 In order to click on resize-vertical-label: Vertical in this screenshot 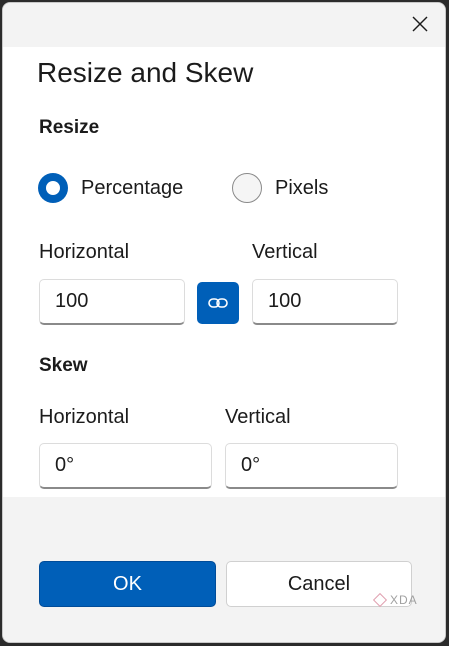, I will do `click(285, 252)`.